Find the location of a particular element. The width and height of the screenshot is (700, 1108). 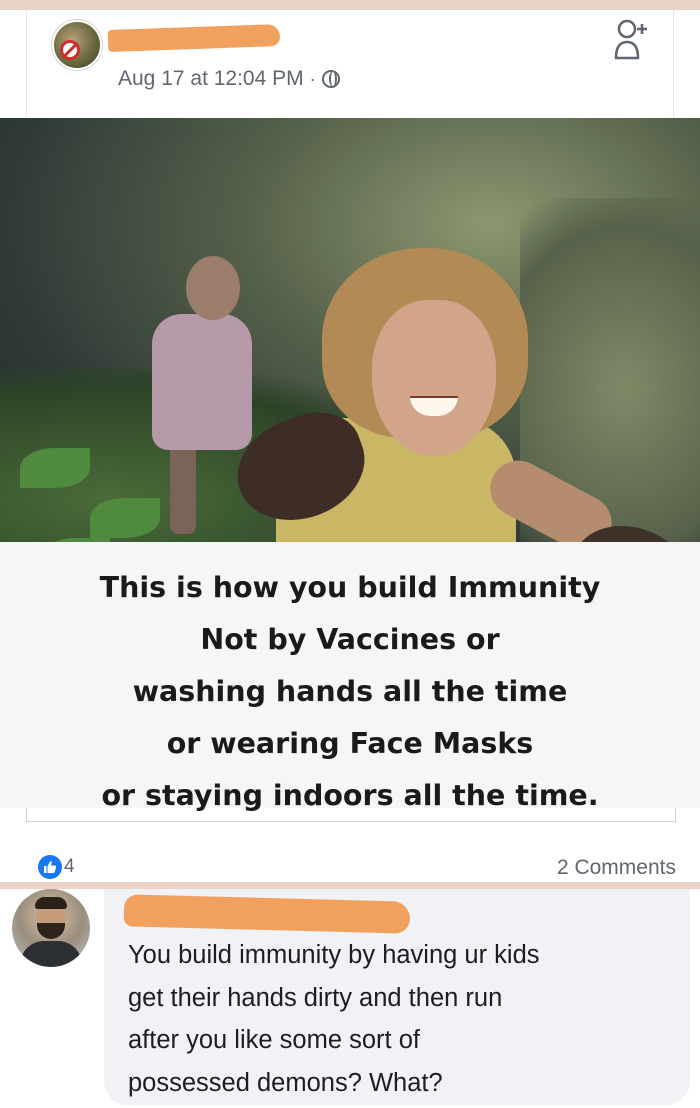

post-footer-frame is located at coordinates (351, 815).